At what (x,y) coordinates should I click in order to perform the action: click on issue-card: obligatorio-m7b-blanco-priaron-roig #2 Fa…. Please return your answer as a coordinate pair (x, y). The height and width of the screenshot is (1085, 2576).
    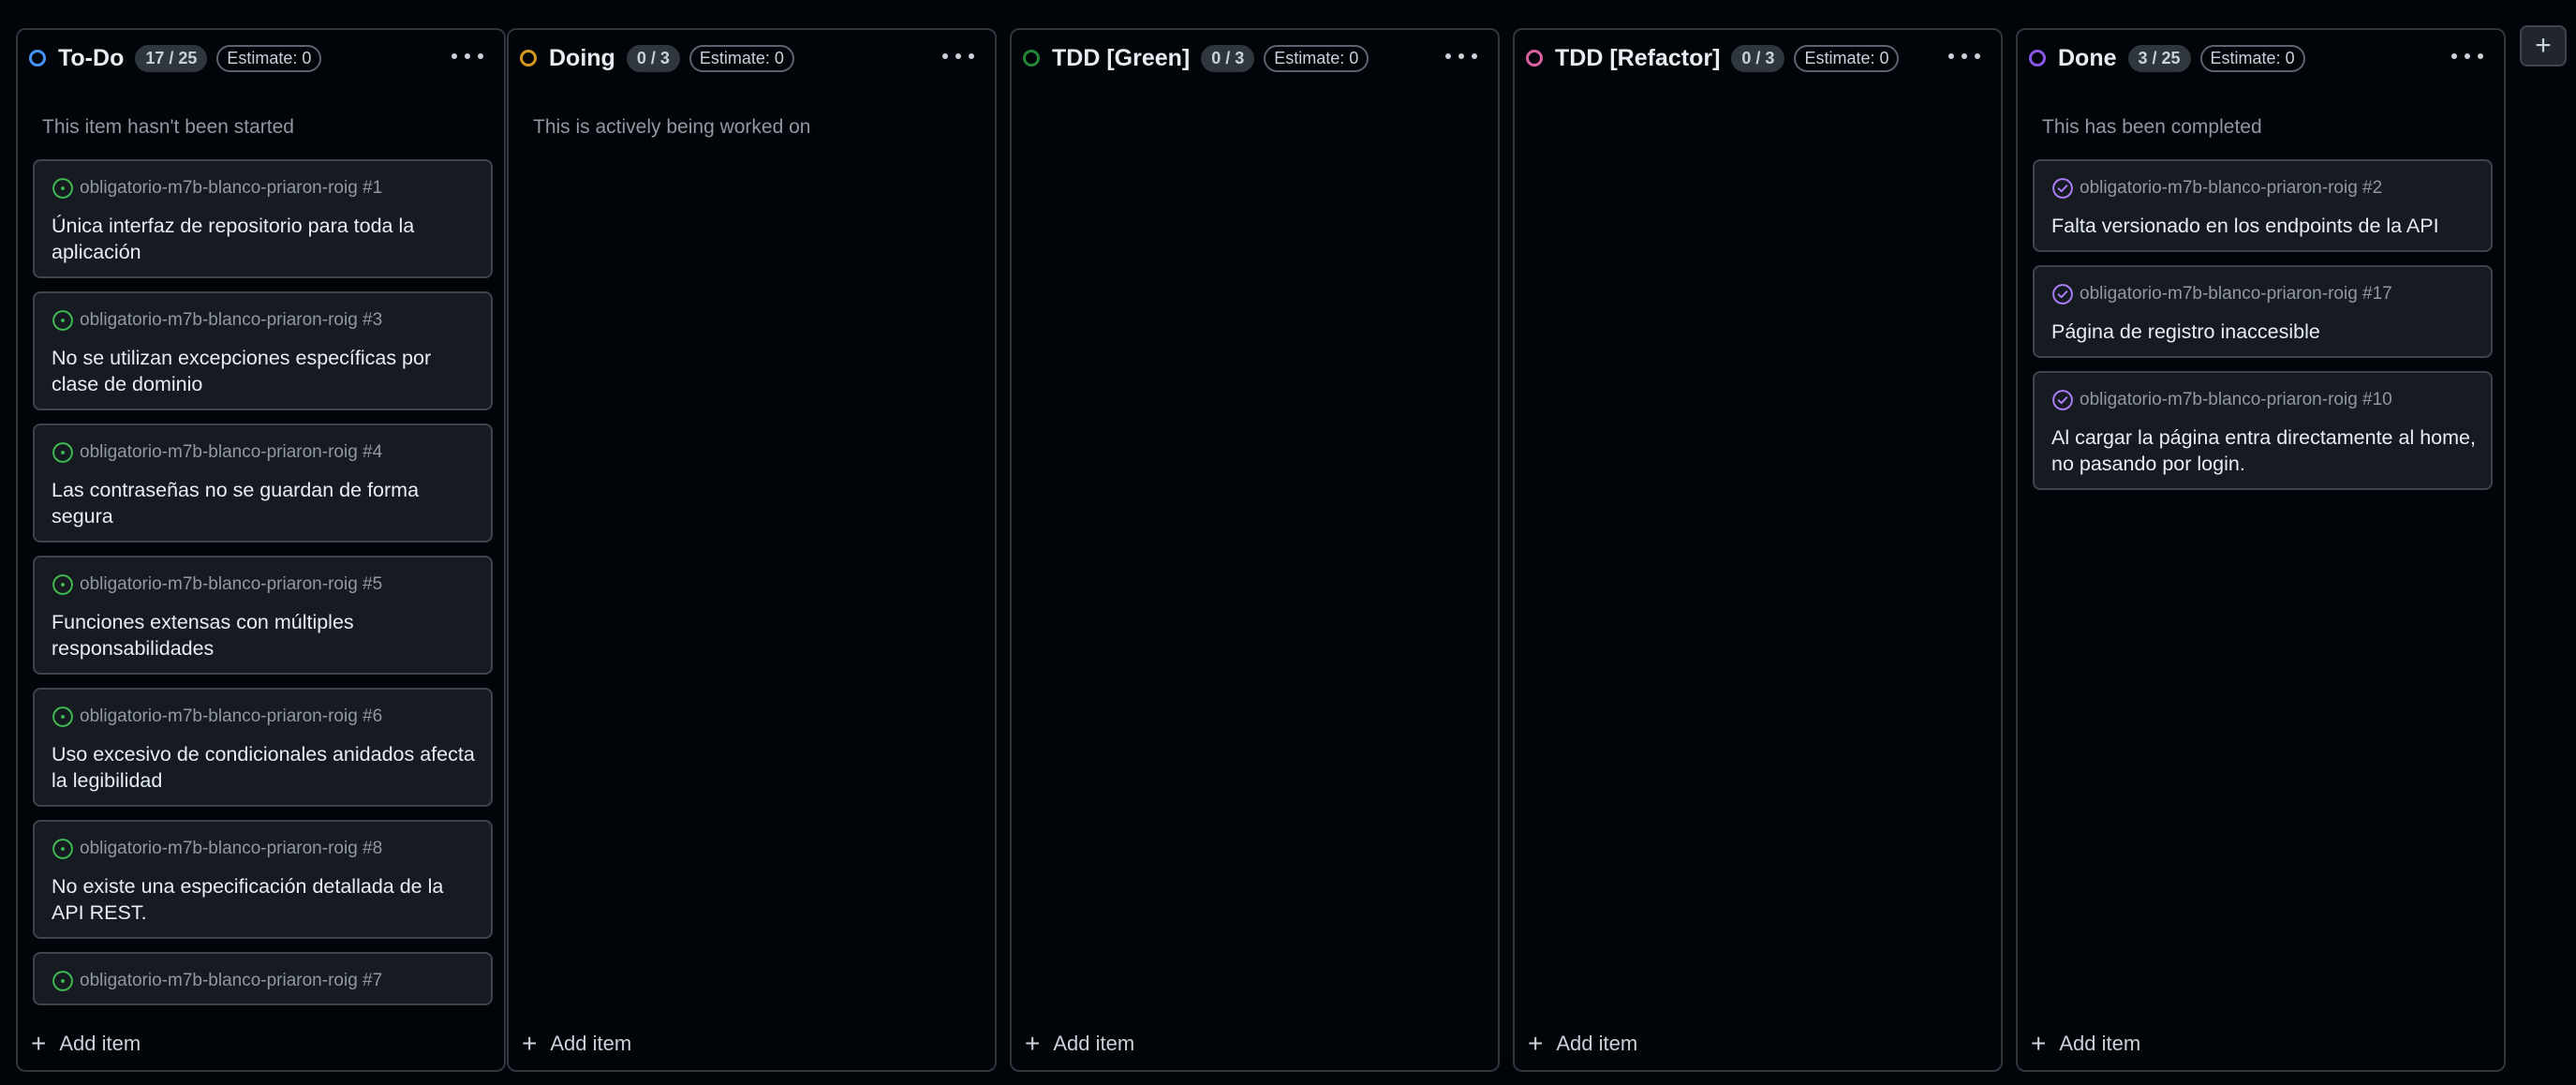
    Looking at the image, I should click on (2263, 205).